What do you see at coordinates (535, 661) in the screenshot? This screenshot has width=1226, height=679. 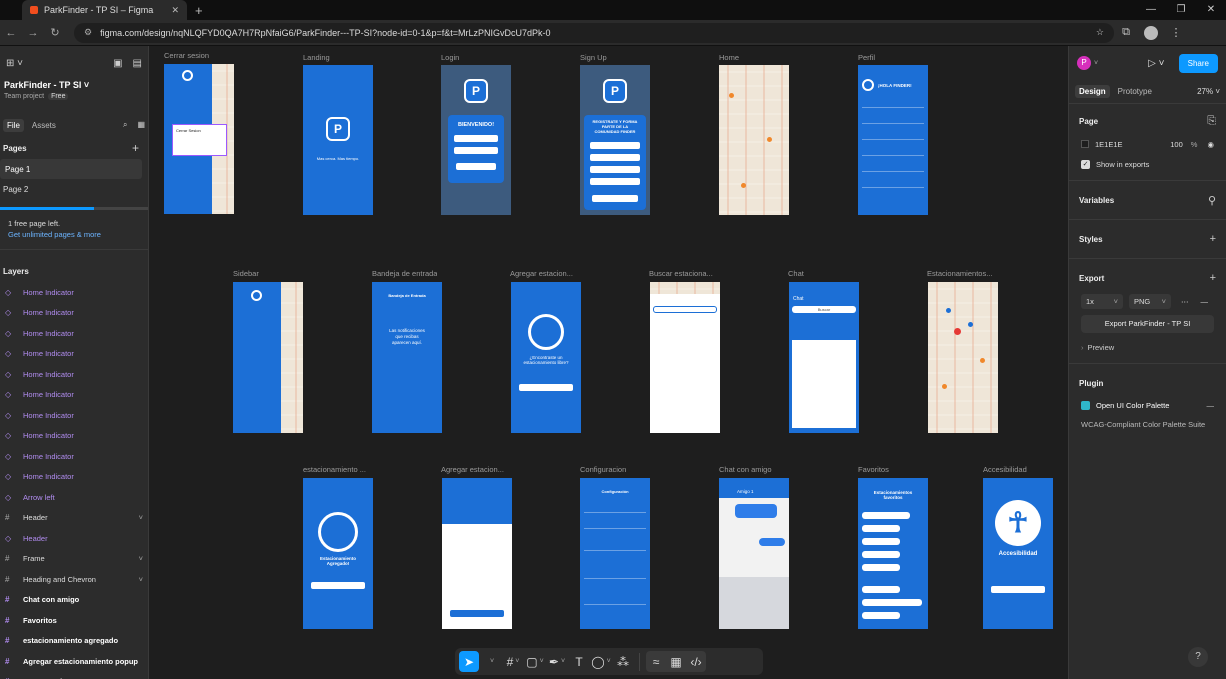 I see `shape-tool-icon: ▢ ˅` at bounding box center [535, 661].